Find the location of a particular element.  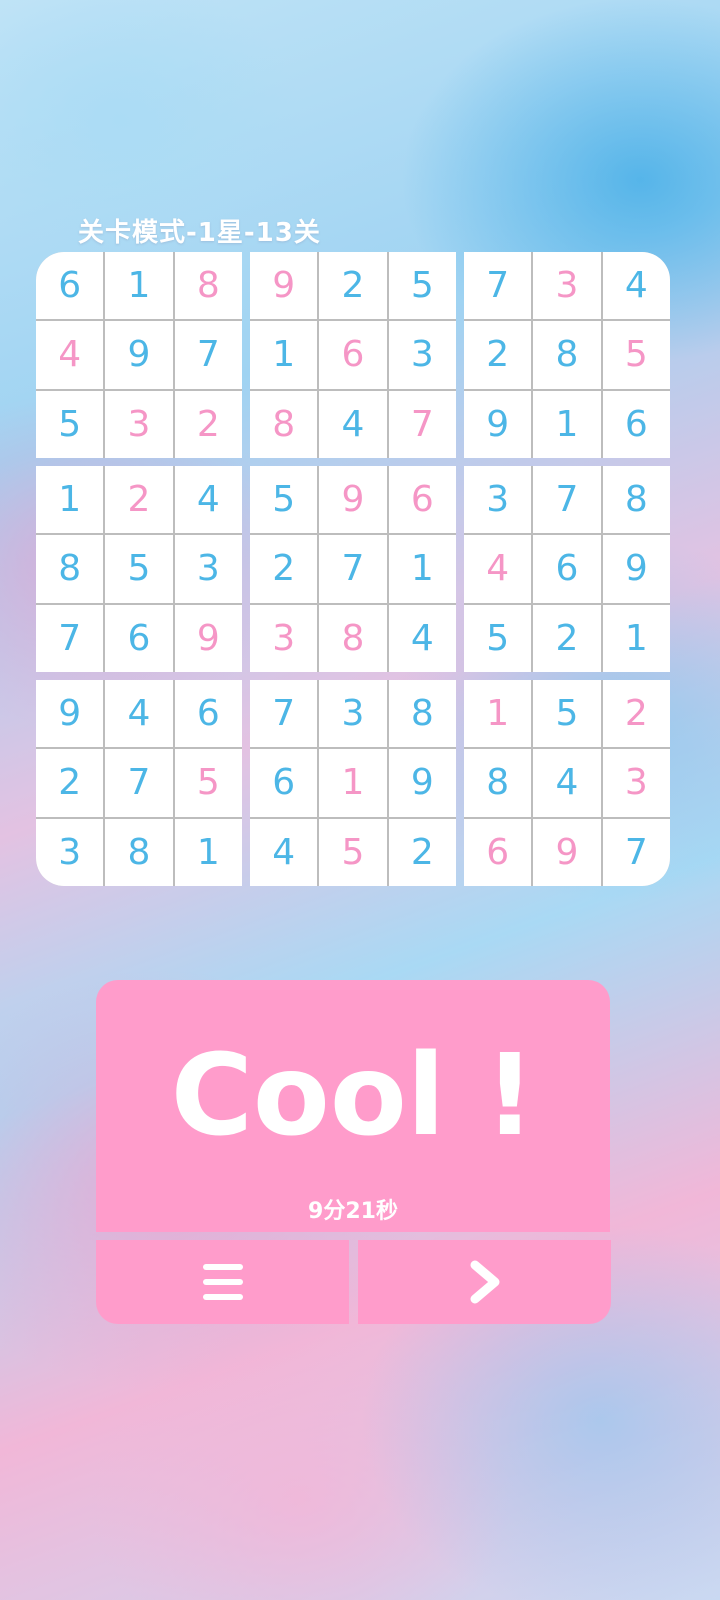

sudoku-box: 734 285 916 is located at coordinates (567, 355).